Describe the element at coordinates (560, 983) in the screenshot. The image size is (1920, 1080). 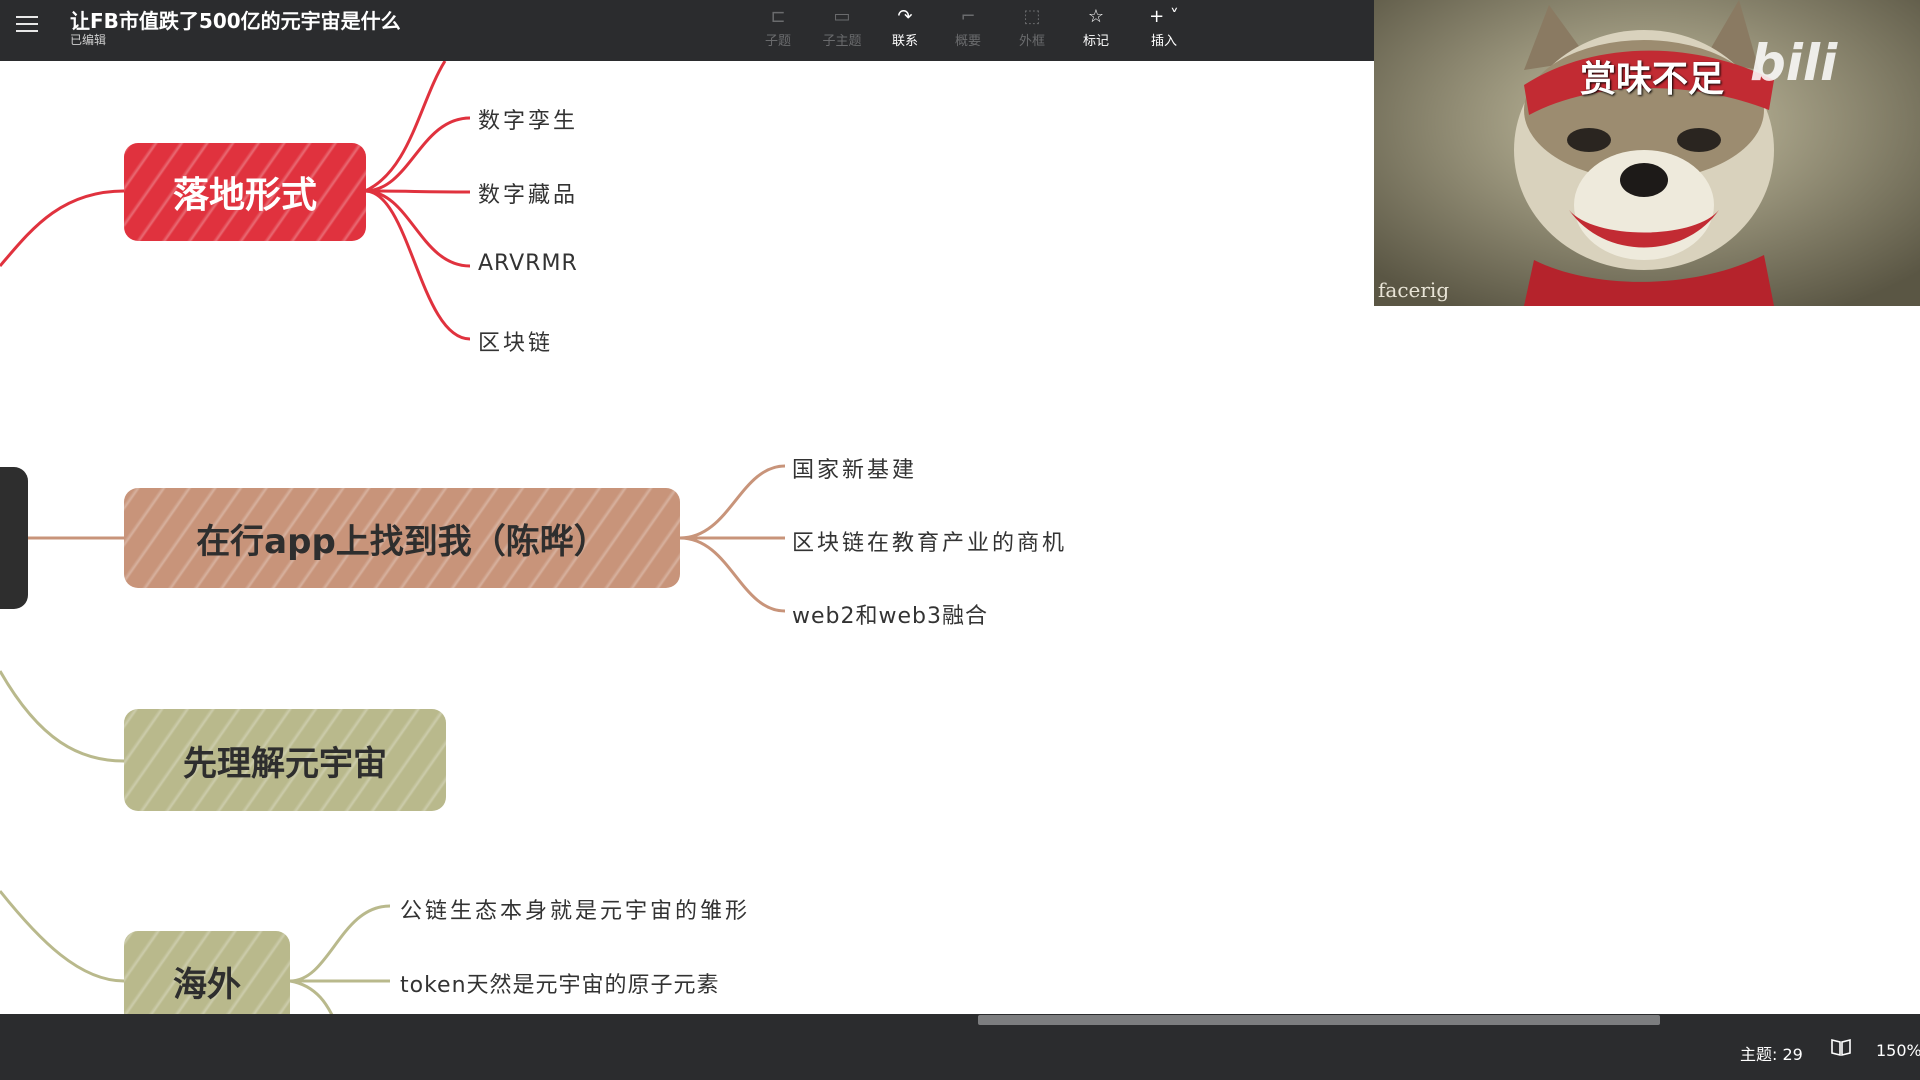
I see `leaf-token-atom: token天然是元宇宙的原子元素` at that location.